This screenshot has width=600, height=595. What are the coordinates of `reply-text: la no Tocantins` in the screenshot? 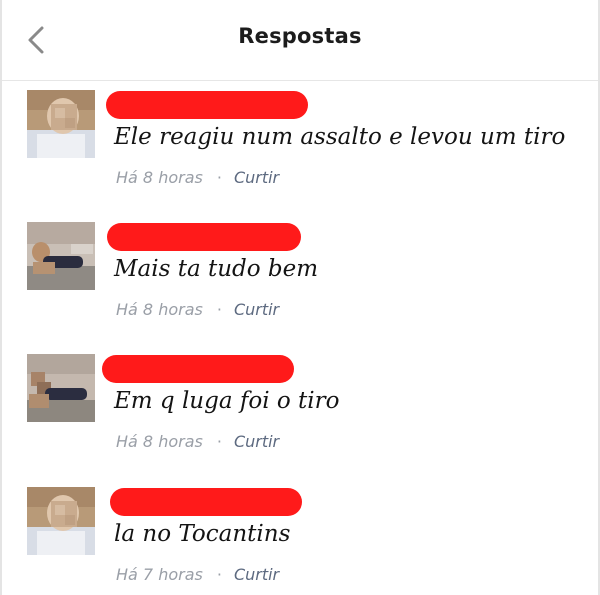 It's located at (202, 534).